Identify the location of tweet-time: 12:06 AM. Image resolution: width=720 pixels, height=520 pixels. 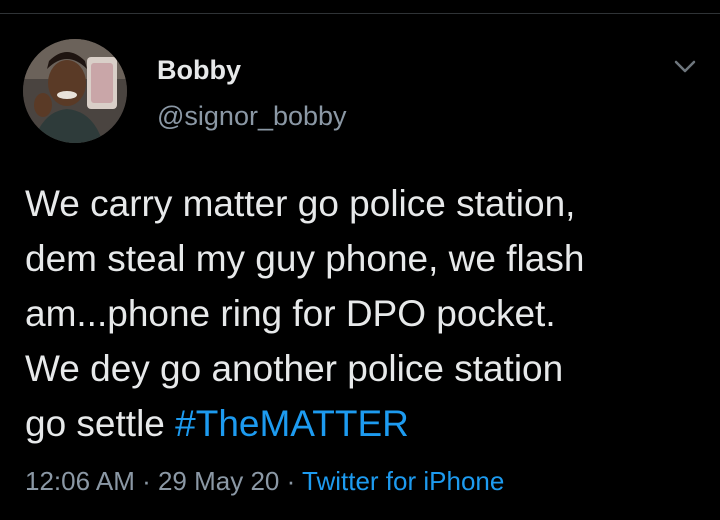
(80, 481).